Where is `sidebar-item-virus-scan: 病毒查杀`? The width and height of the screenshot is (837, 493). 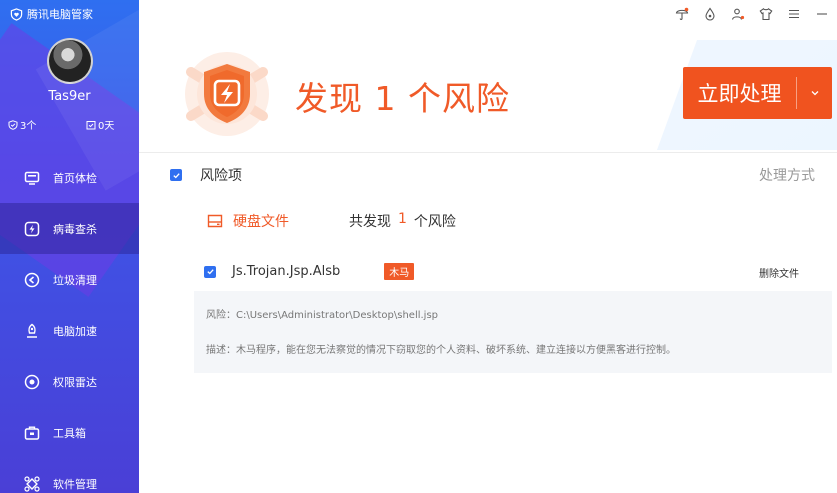 sidebar-item-virus-scan: 病毒查杀 is located at coordinates (69, 228).